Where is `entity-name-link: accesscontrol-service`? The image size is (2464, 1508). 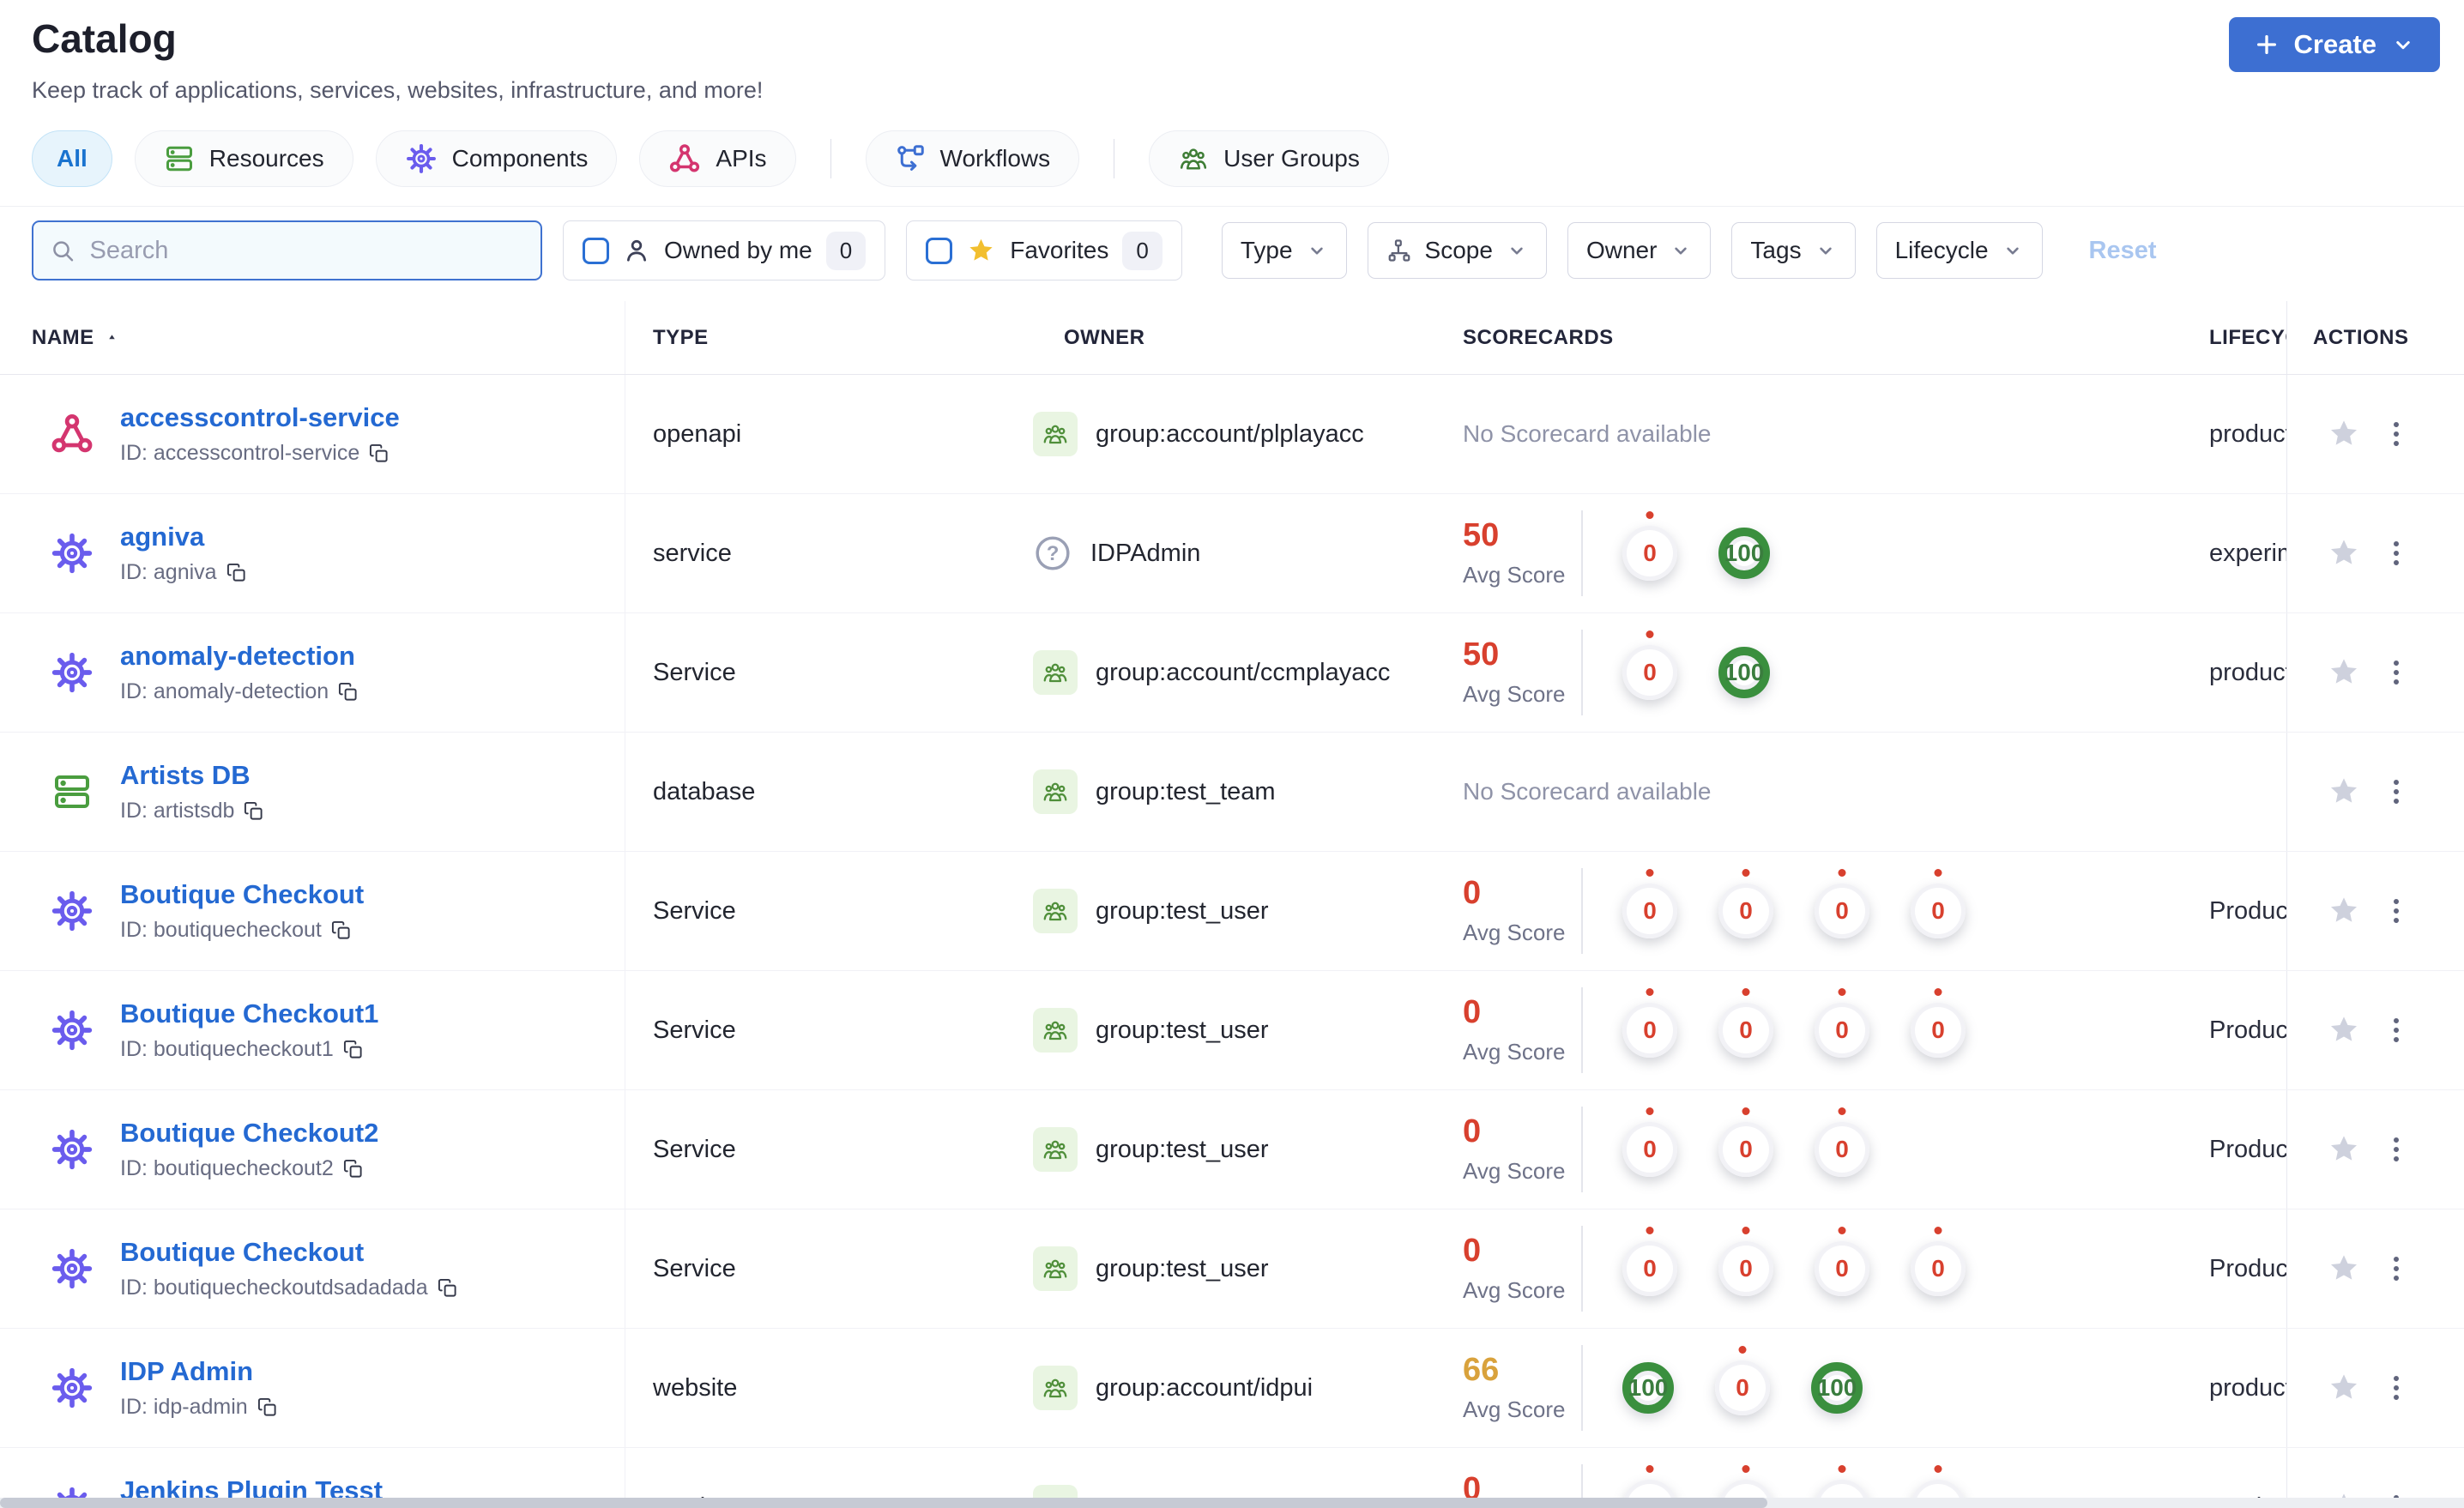
entity-name-link: accesscontrol-service is located at coordinates (260, 417).